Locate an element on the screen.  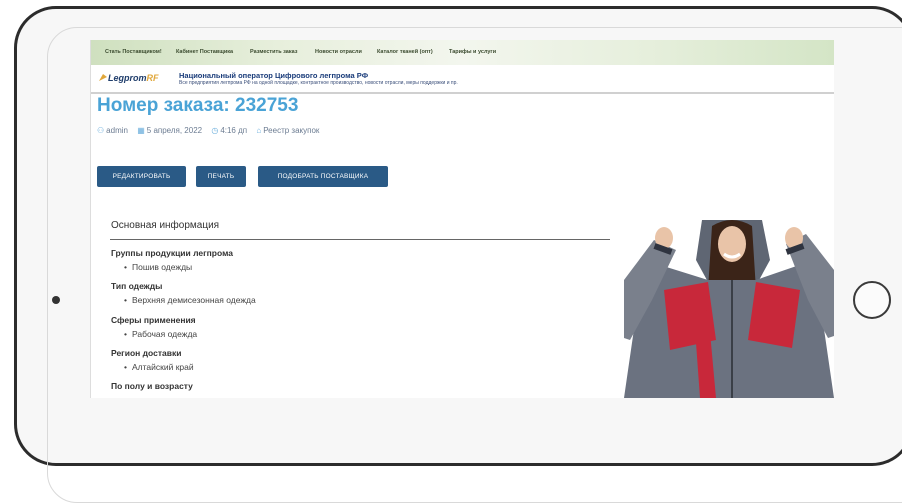
tag-icon: ⌂ is located at coordinates (259, 130).